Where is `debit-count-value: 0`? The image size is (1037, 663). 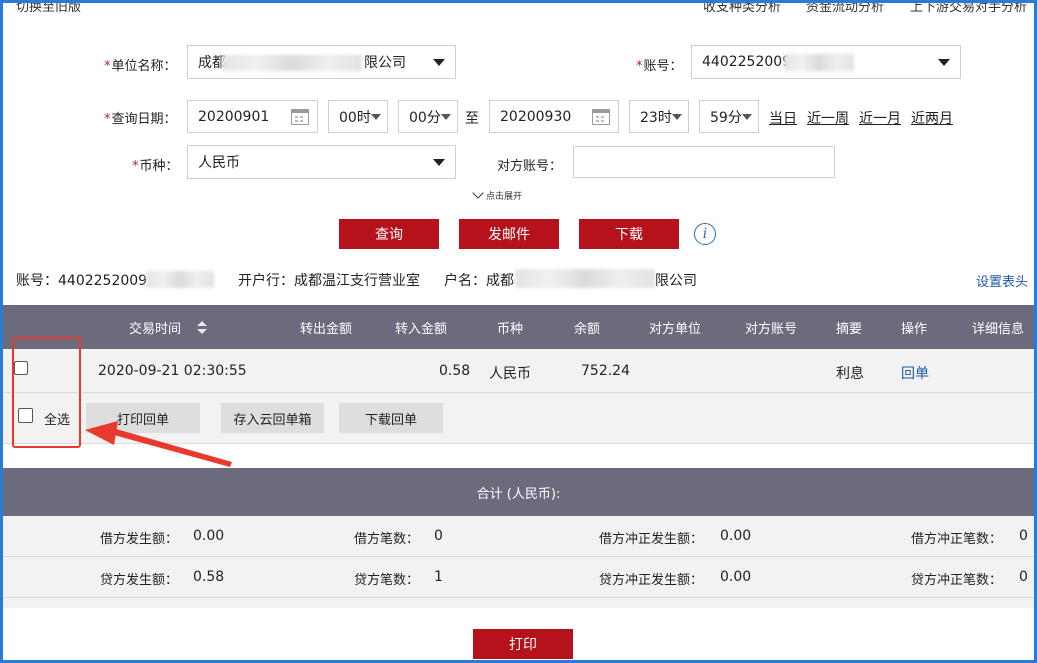 debit-count-value: 0 is located at coordinates (438, 536).